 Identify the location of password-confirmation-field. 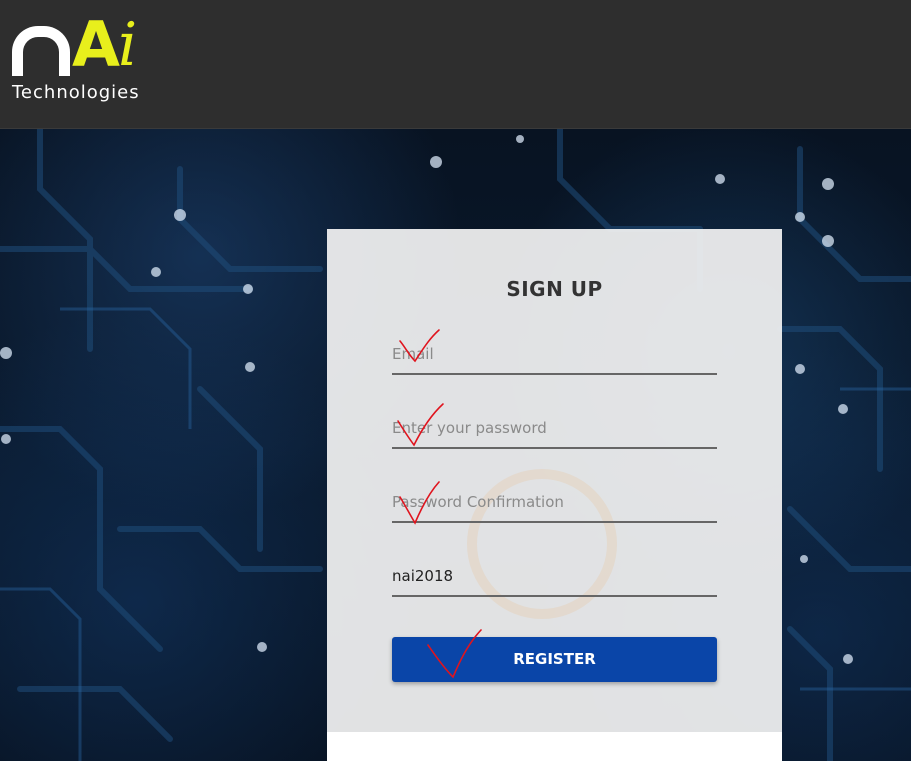
(554, 504).